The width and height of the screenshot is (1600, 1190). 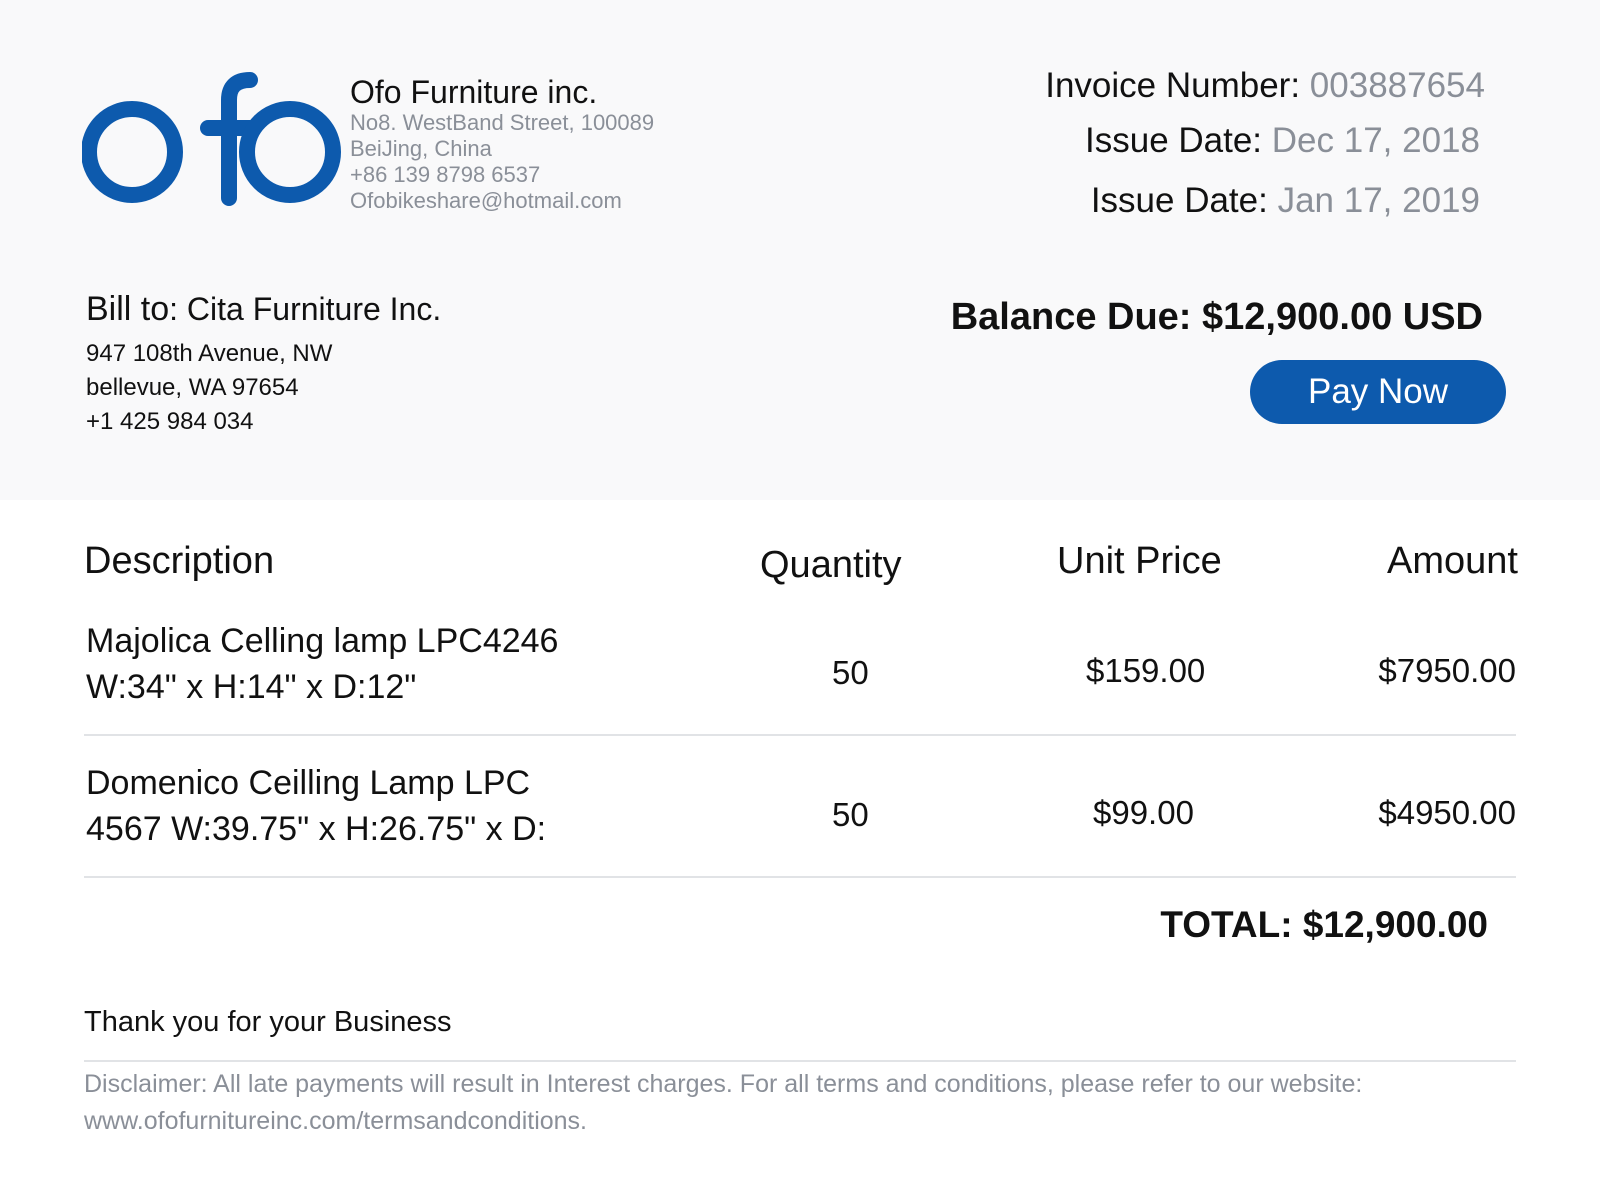 I want to click on header-quantity: Quantity, so click(x=831, y=565).